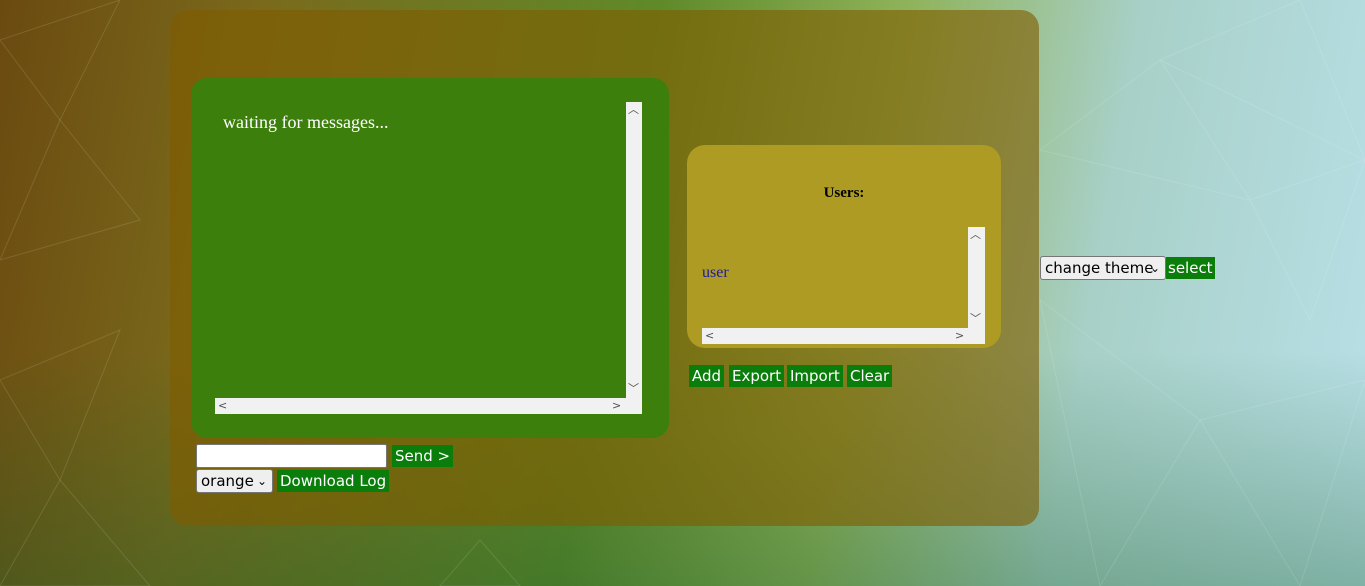  What do you see at coordinates (870, 376) in the screenshot?
I see `clear-button: Clear` at bounding box center [870, 376].